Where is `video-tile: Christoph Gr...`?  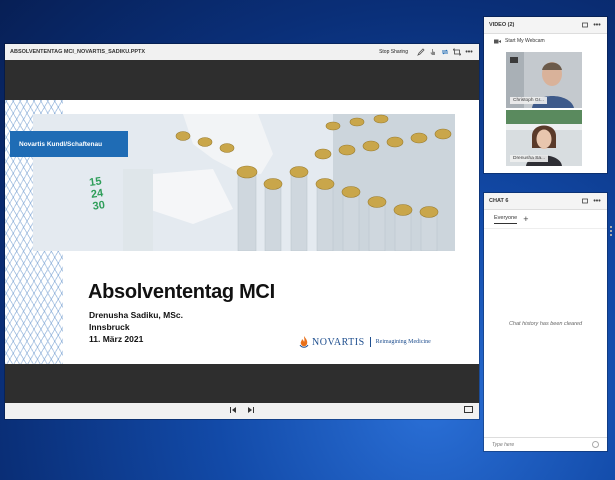 video-tile: Christoph Gr... is located at coordinates (544, 80).